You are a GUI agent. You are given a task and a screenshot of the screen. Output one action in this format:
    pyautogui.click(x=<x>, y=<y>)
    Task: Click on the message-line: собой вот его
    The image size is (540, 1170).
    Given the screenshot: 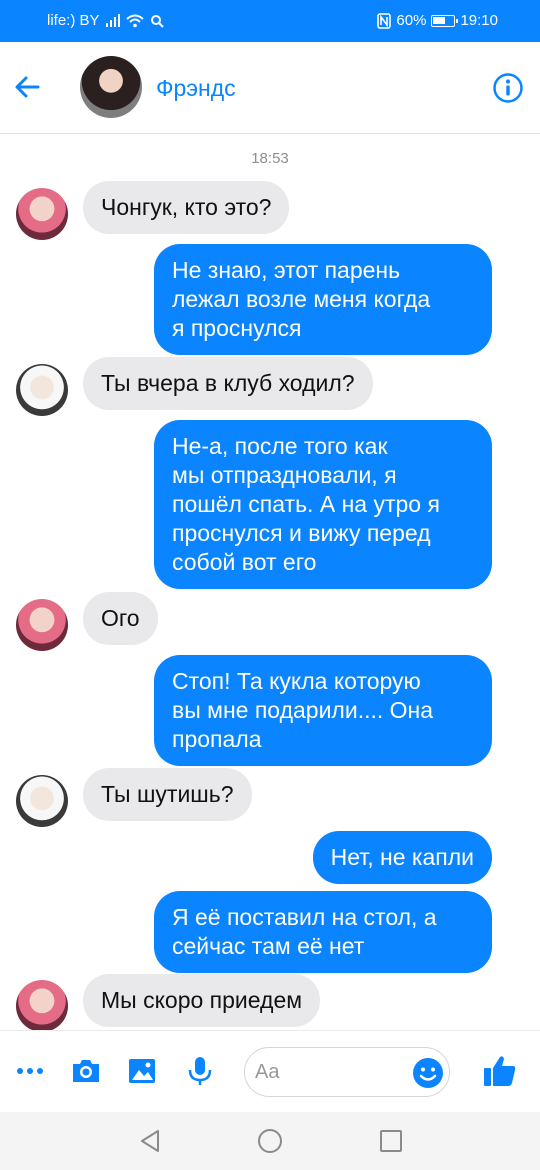 What is the action you would take?
    pyautogui.click(x=244, y=562)
    